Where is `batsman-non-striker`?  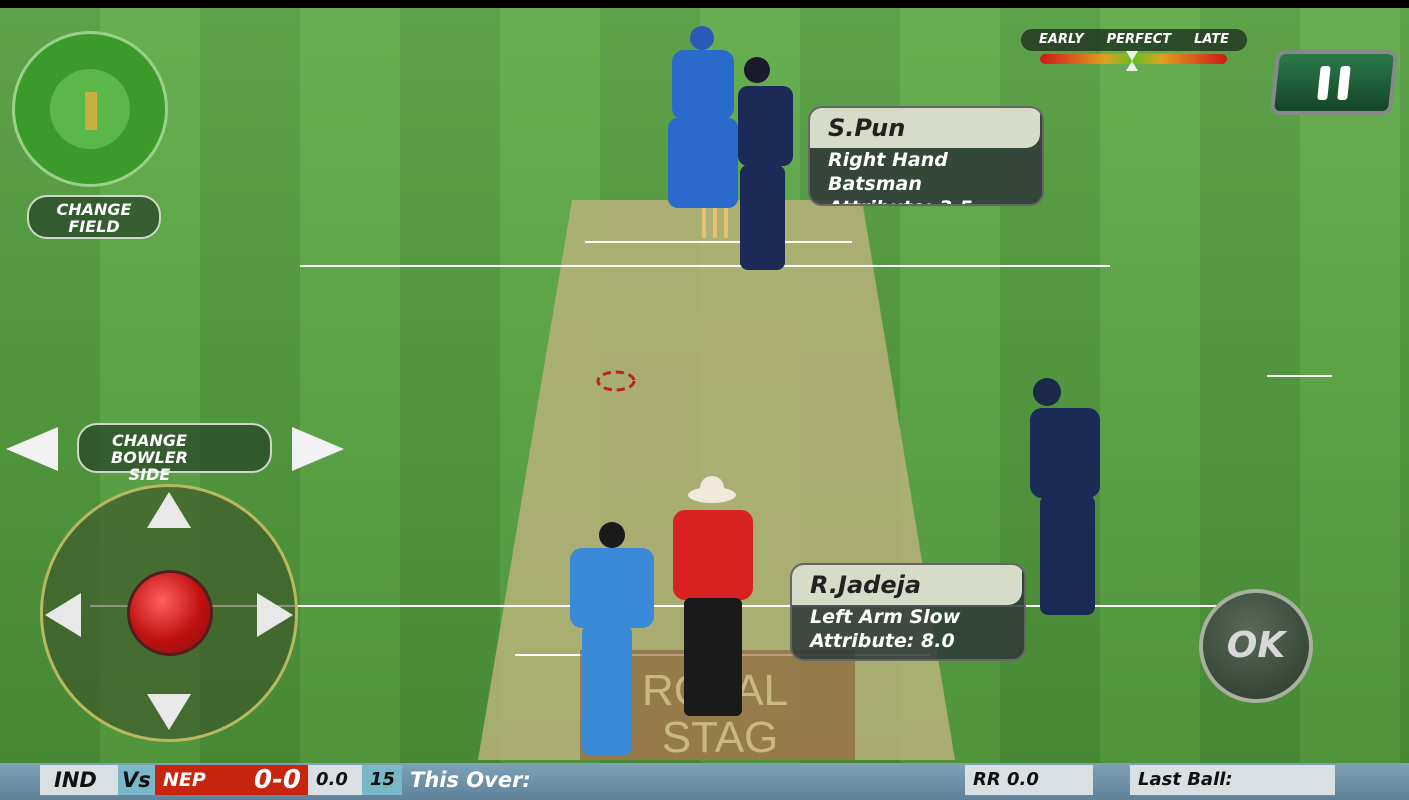 batsman-non-striker is located at coordinates (1065, 496).